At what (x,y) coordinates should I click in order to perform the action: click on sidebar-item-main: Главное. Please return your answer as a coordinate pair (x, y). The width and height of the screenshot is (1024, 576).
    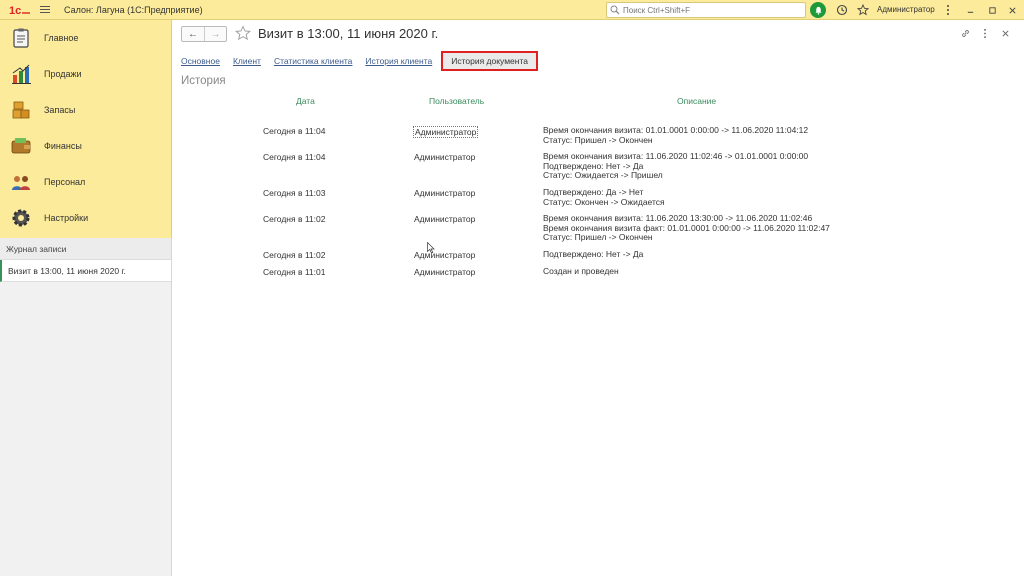
    Looking at the image, I should click on (85, 38).